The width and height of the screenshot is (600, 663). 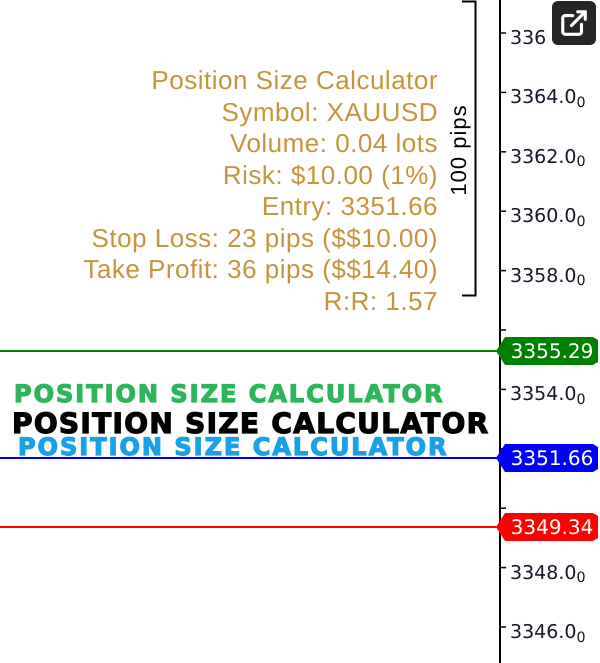 I want to click on info-line: Take Profit: 36 pips ($$14.40), so click(x=260, y=270).